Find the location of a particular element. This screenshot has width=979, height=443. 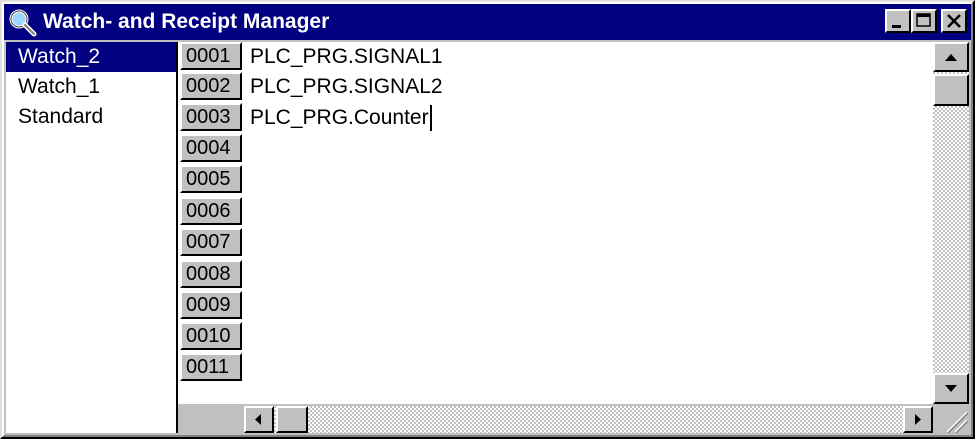

code-line: PLC_PRG.SIGNAL2 is located at coordinates (346, 87).